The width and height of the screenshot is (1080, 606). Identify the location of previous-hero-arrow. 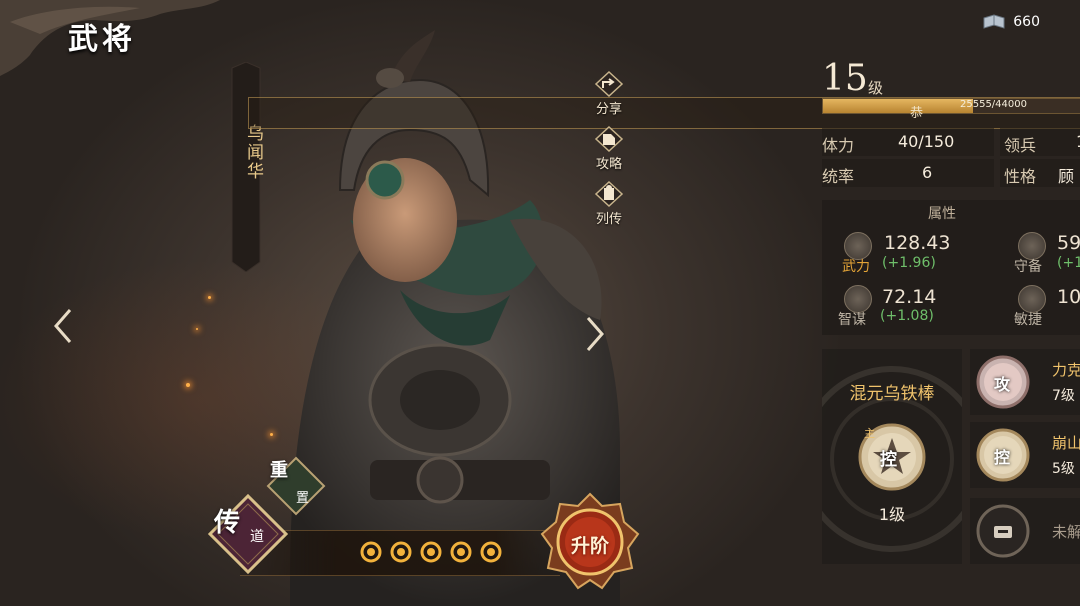
(64, 326).